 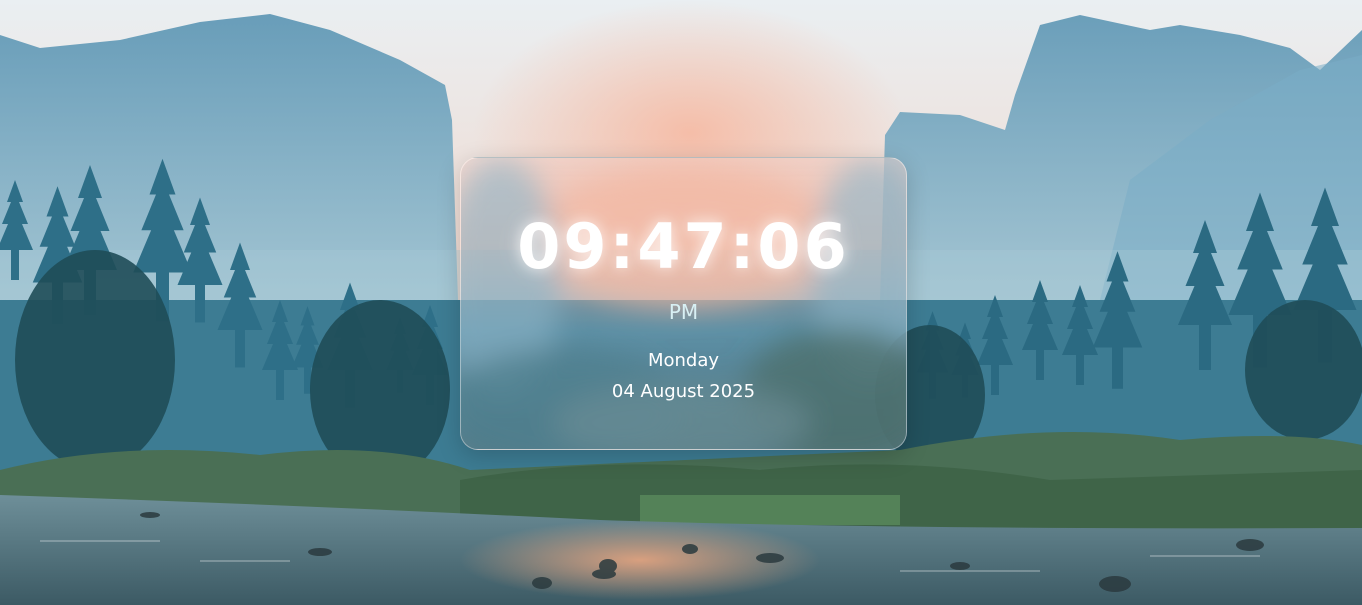 I want to click on clock-period: PM, so click(x=683, y=312).